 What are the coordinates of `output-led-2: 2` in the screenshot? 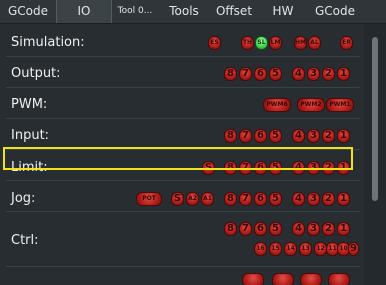 It's located at (328, 74).